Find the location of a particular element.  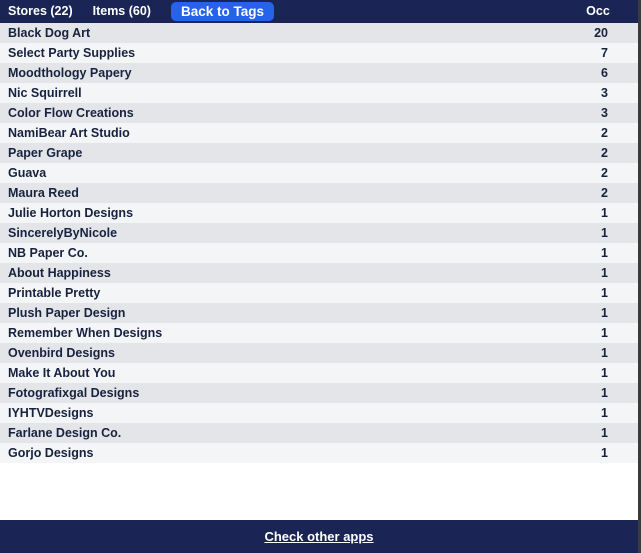

table-row: Color Flow Creations 3 is located at coordinates (319, 113).